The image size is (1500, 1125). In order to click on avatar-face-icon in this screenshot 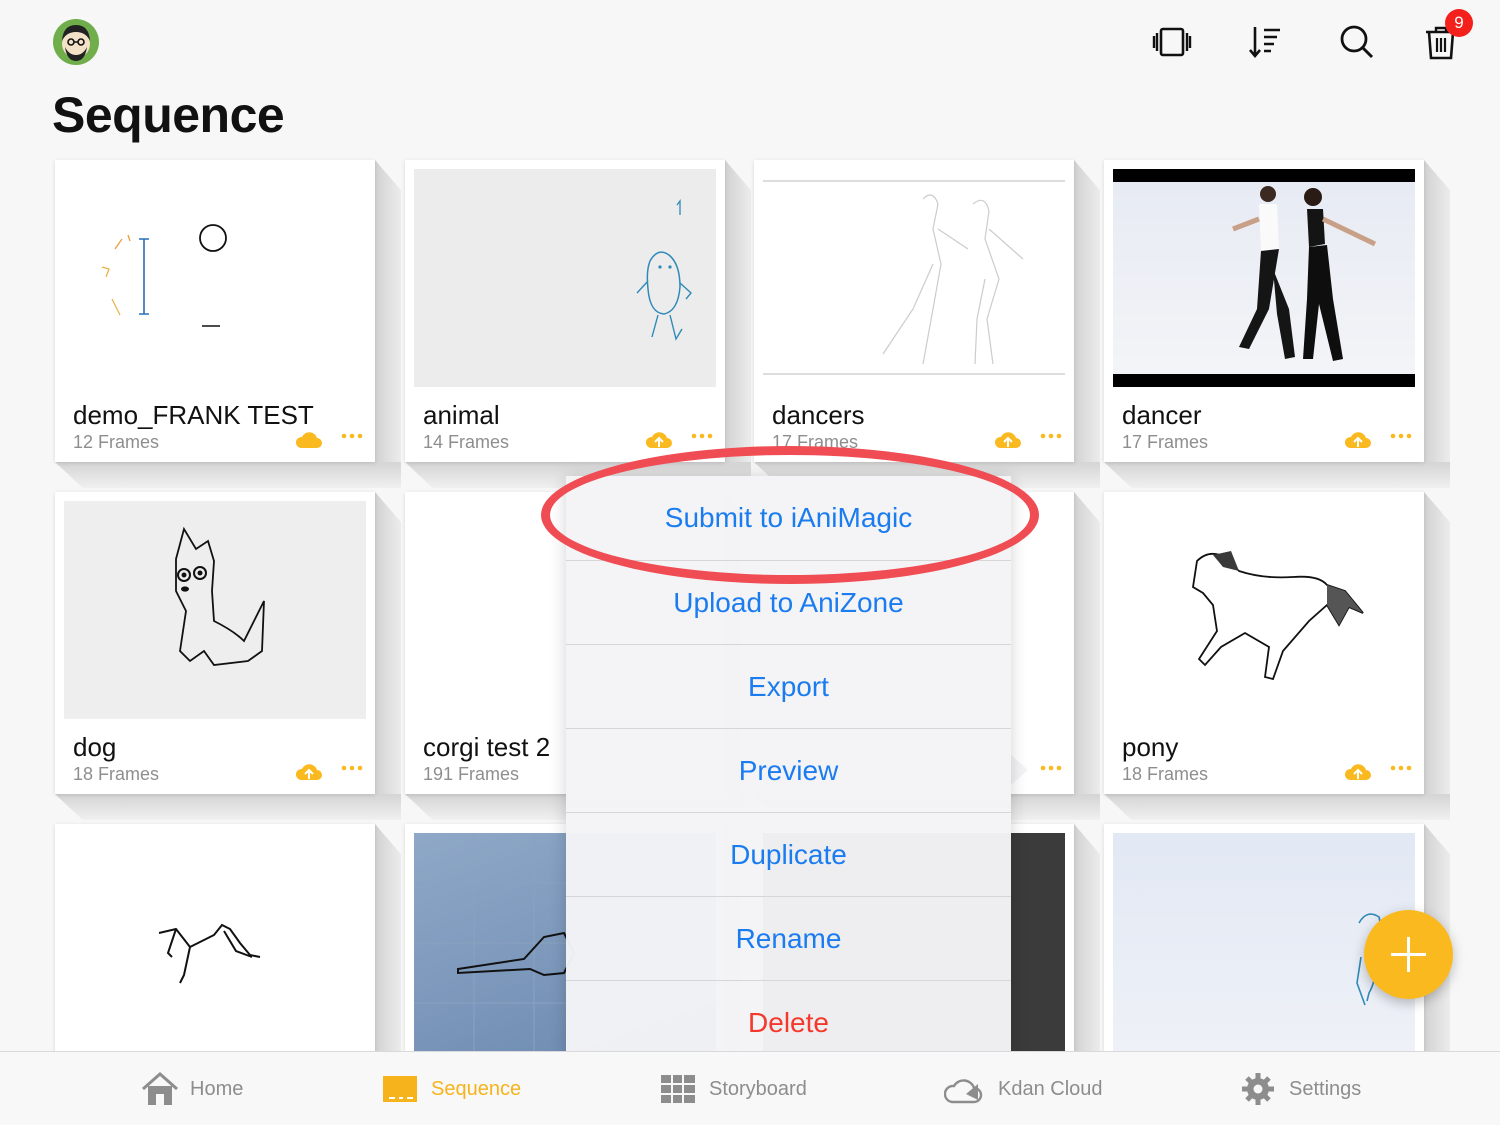, I will do `click(76, 43)`.